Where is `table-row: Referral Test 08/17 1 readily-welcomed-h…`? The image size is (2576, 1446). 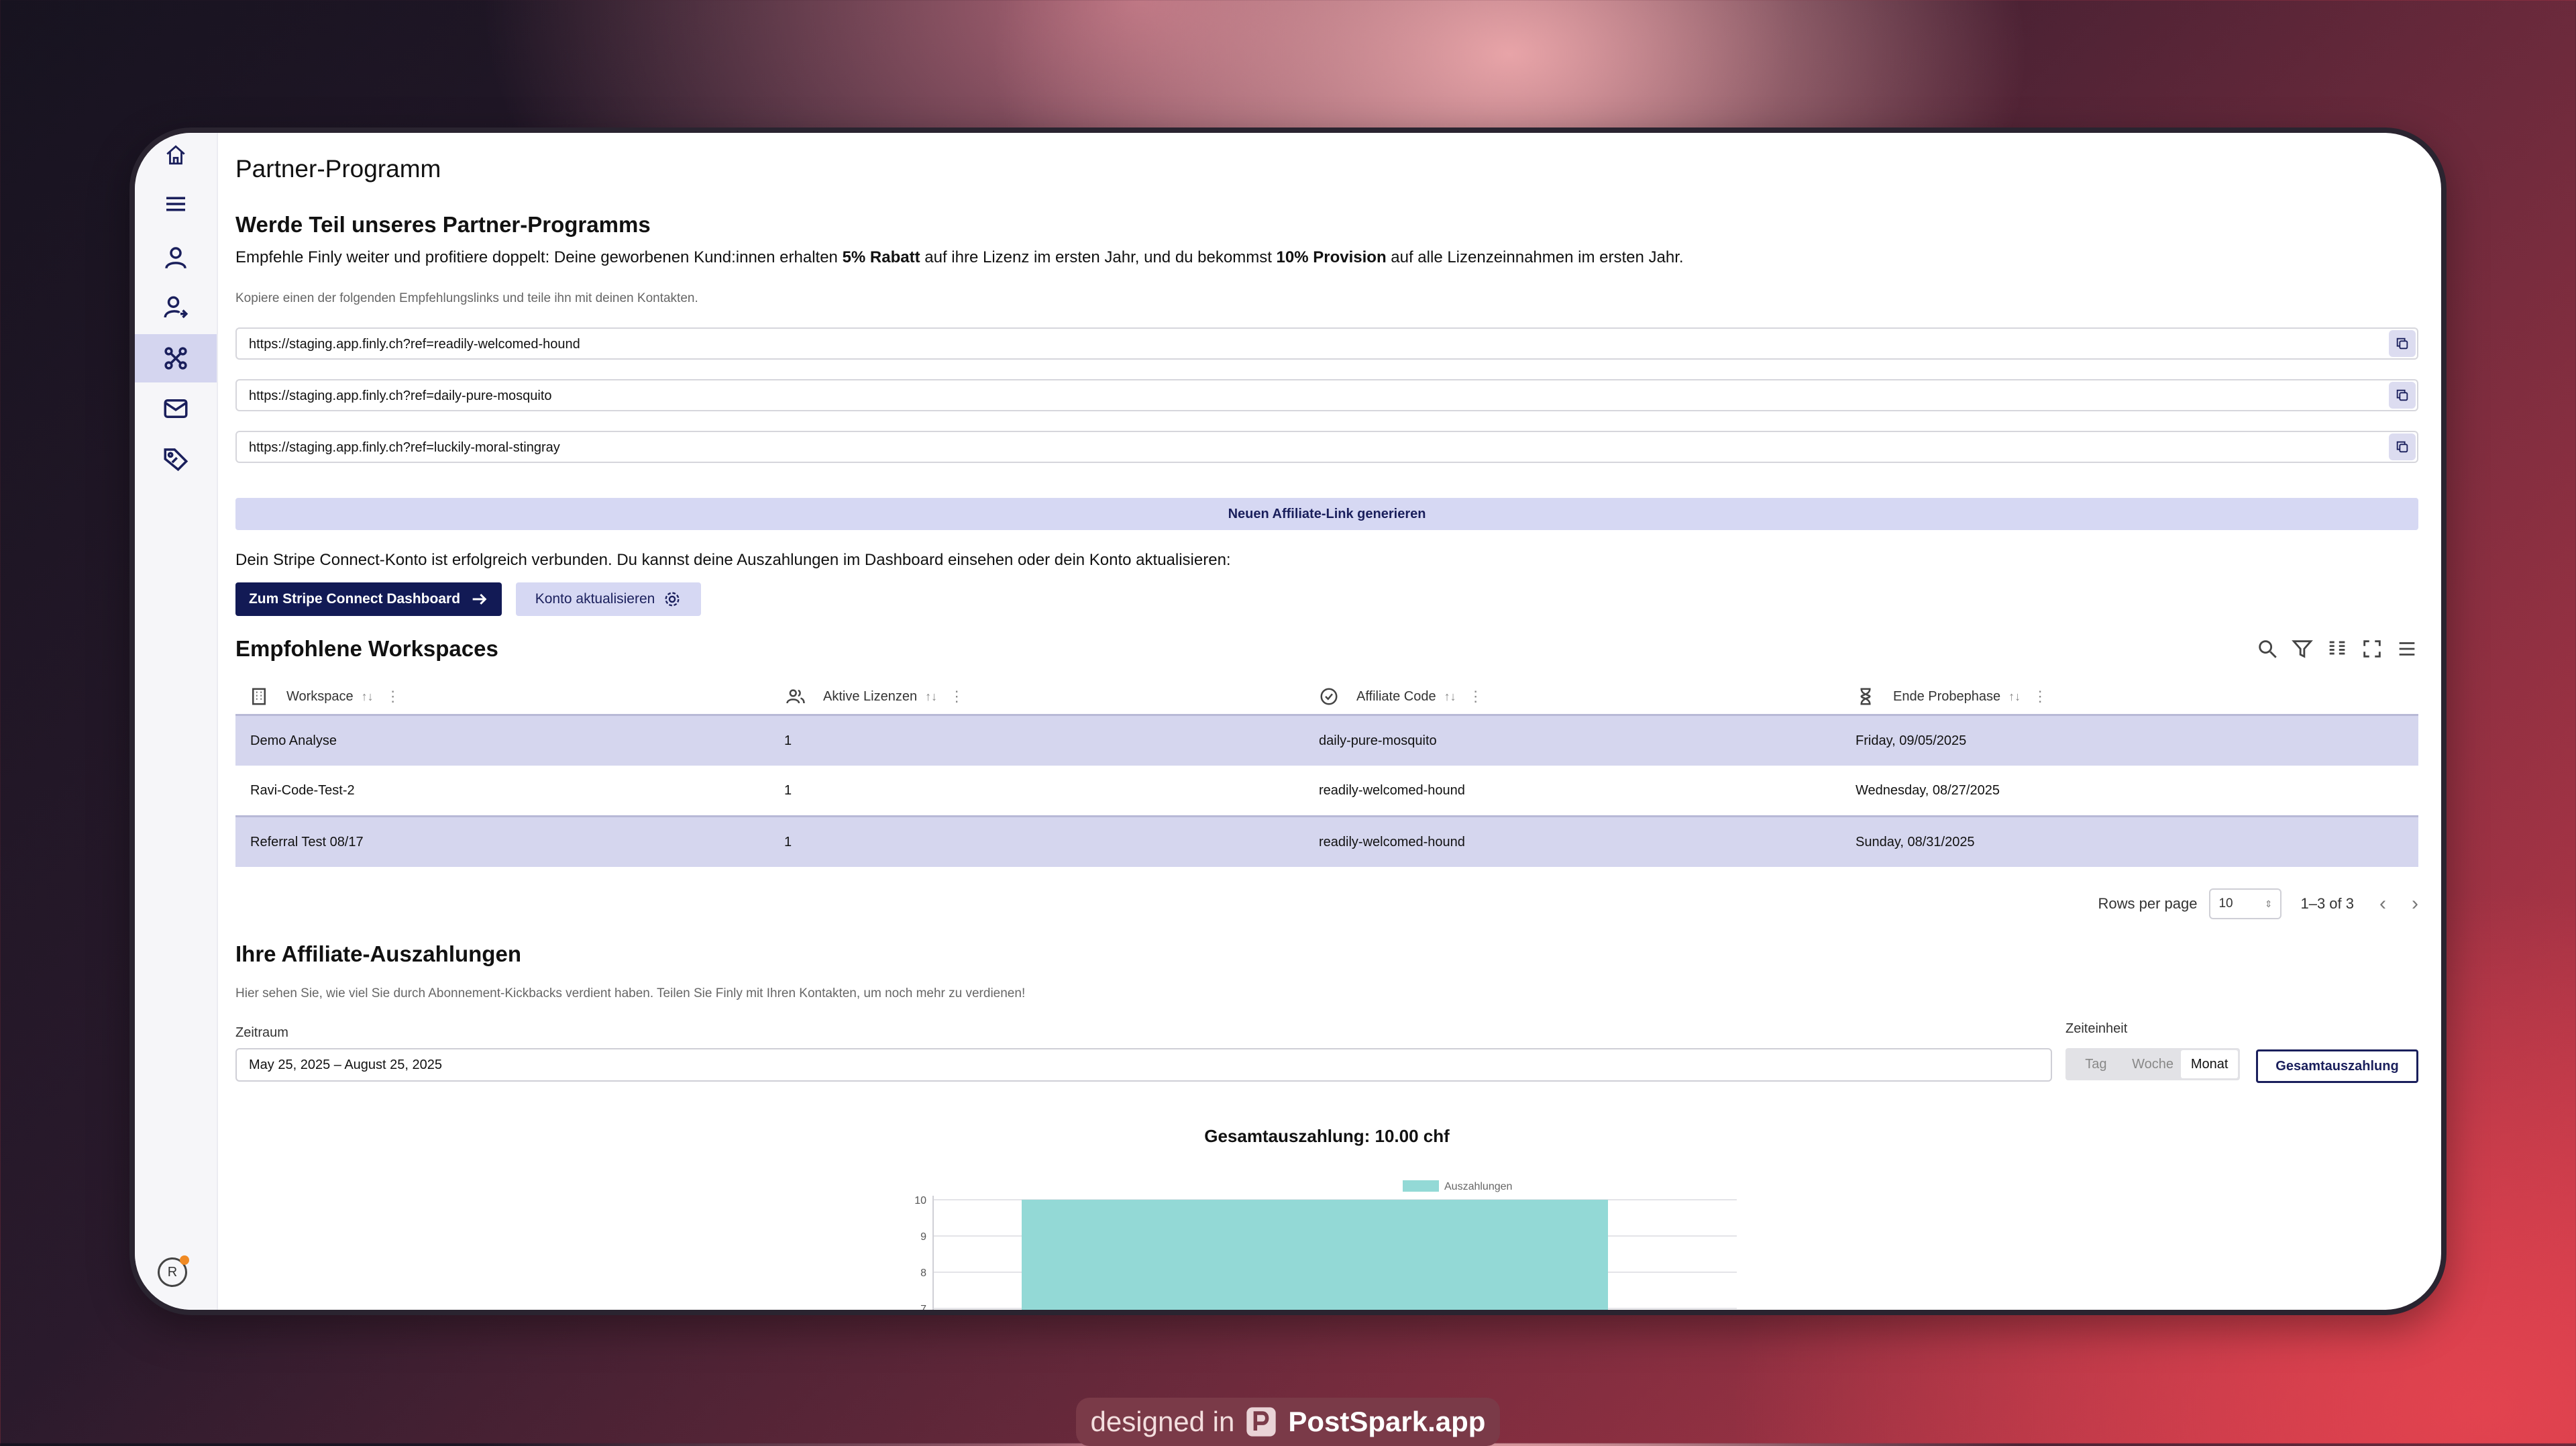
table-row: Referral Test 08/17 1 readily-welcomed-h… is located at coordinates (1326, 841).